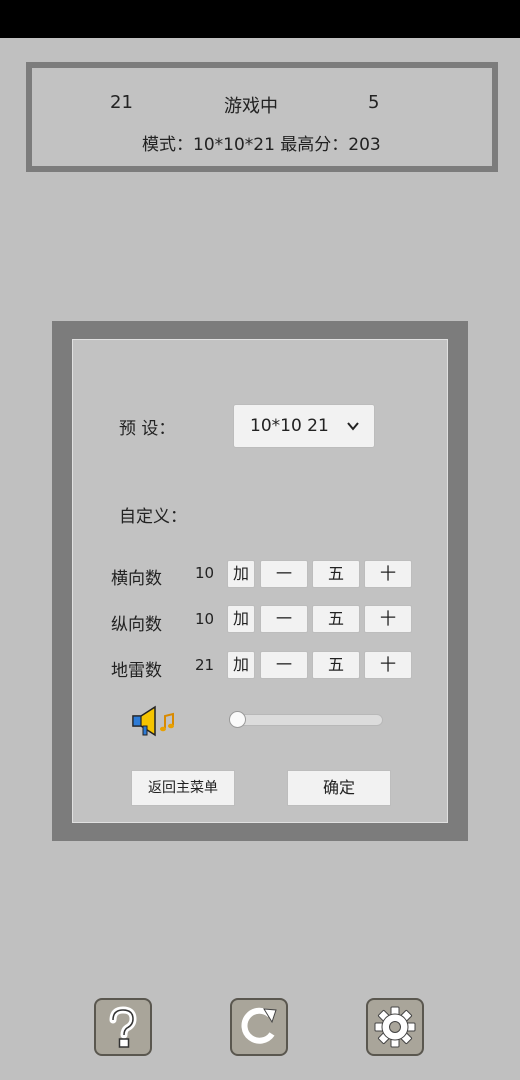 This screenshot has height=1080, width=520. What do you see at coordinates (153, 721) in the screenshot?
I see `speaker-icon` at bounding box center [153, 721].